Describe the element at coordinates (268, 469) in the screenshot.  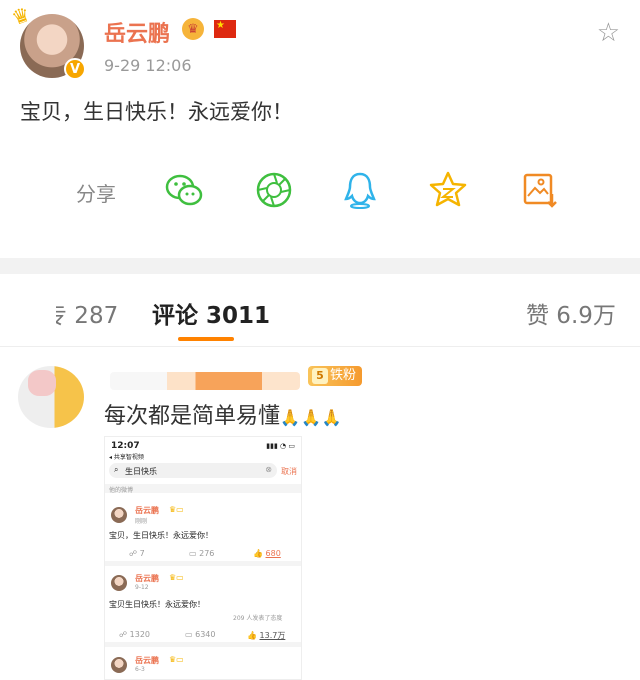
I see `embed-clear-icon: ⊗` at that location.